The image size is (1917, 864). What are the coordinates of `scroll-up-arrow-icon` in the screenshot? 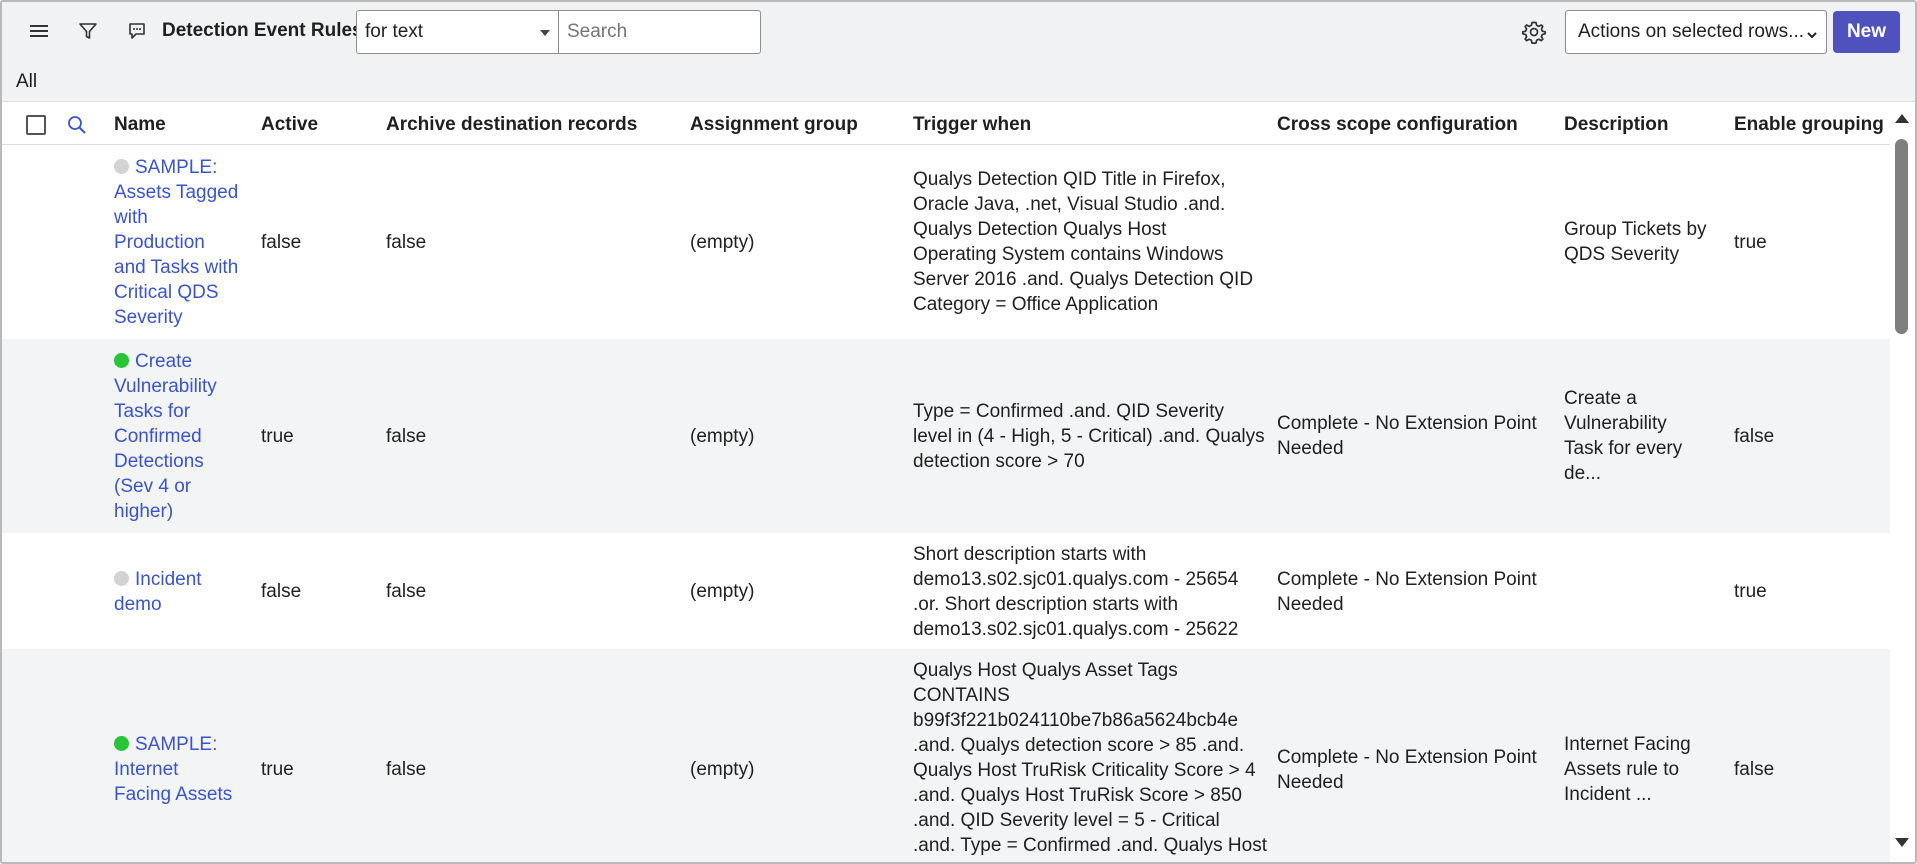 It's located at (1902, 118).